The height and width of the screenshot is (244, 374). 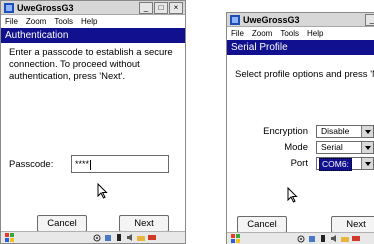 I want to click on mode-value: Serial, so click(x=332, y=147).